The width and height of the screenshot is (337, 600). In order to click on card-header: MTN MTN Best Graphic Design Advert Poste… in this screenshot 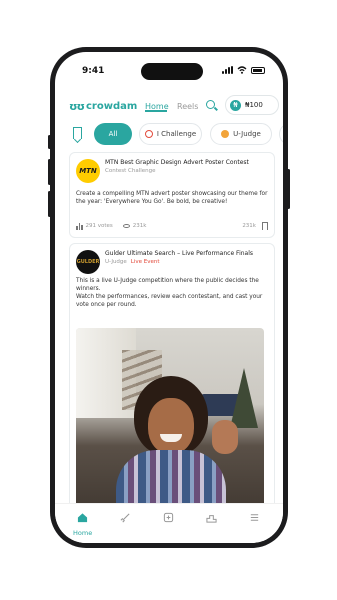, I will do `click(162, 171)`.